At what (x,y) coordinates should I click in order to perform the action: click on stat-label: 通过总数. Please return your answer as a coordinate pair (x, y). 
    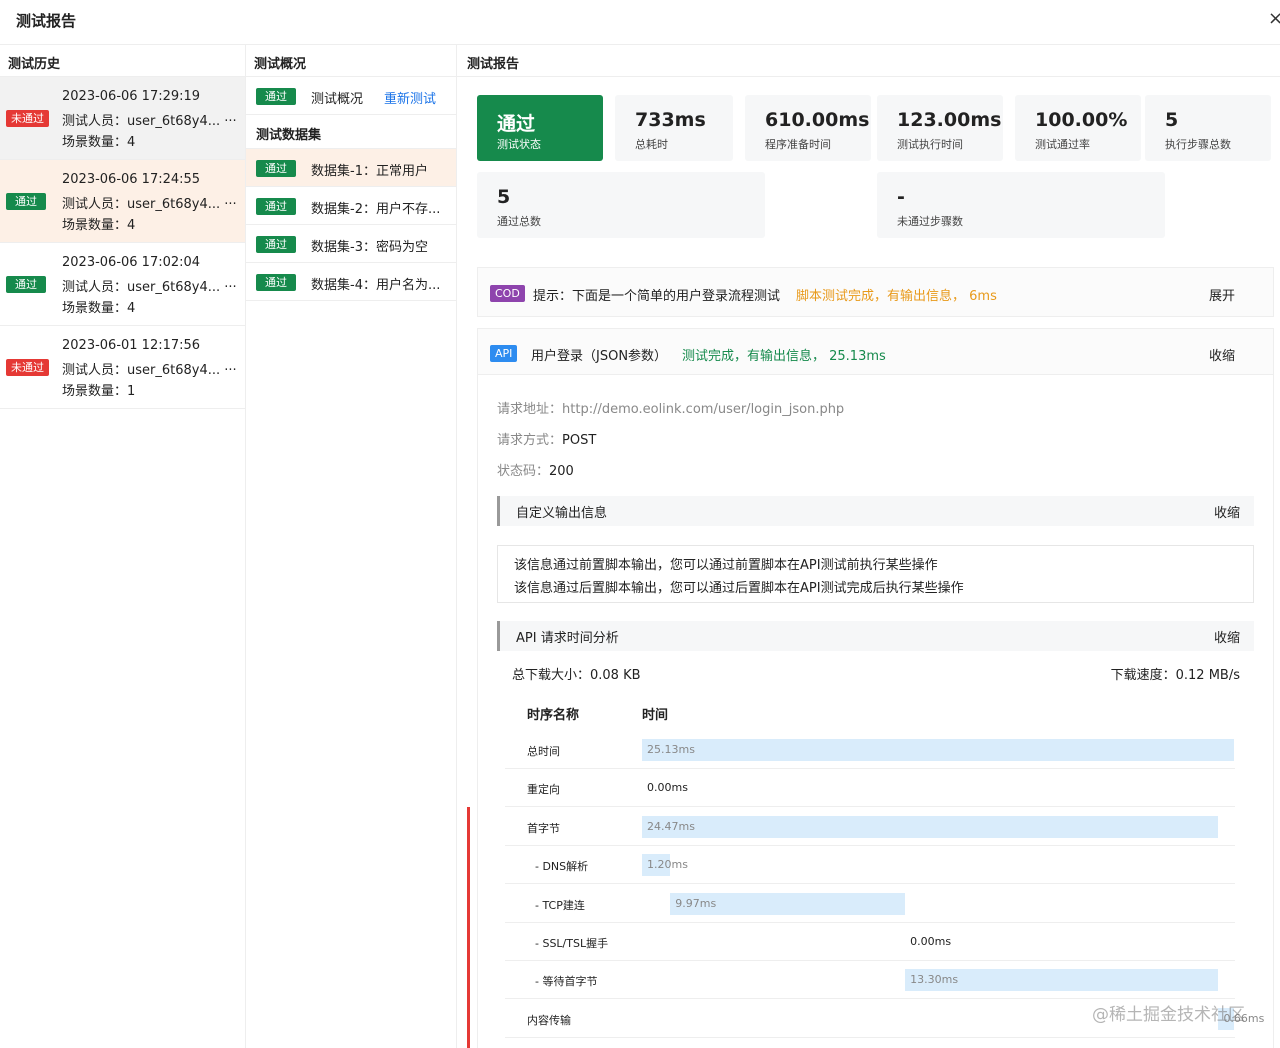
    Looking at the image, I should click on (519, 221).